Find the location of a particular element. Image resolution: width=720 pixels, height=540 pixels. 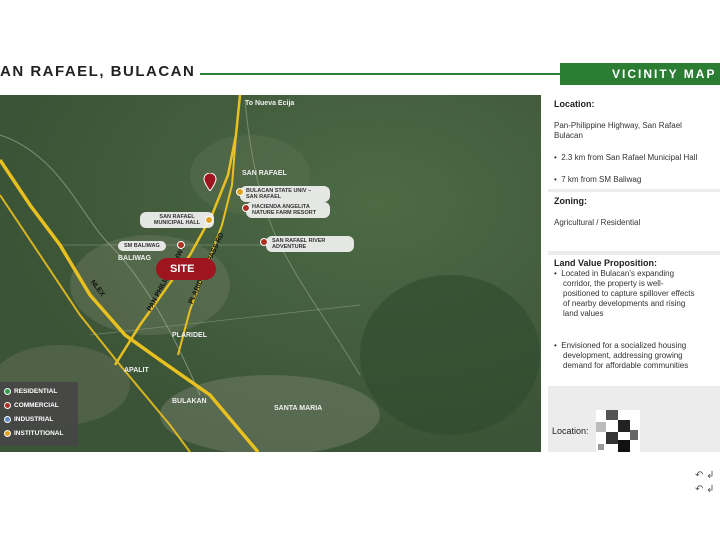

industrial-dot-icon is located at coordinates (7, 419).